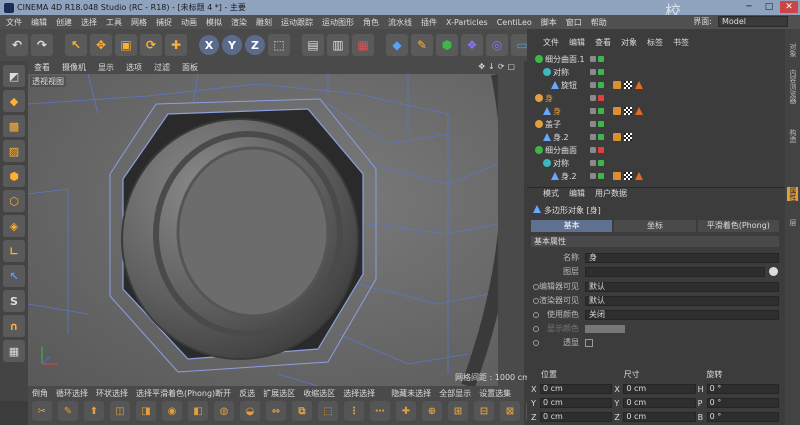 This screenshot has height=425, width=800. I want to click on menu-centileo: CentiLeo, so click(514, 22).